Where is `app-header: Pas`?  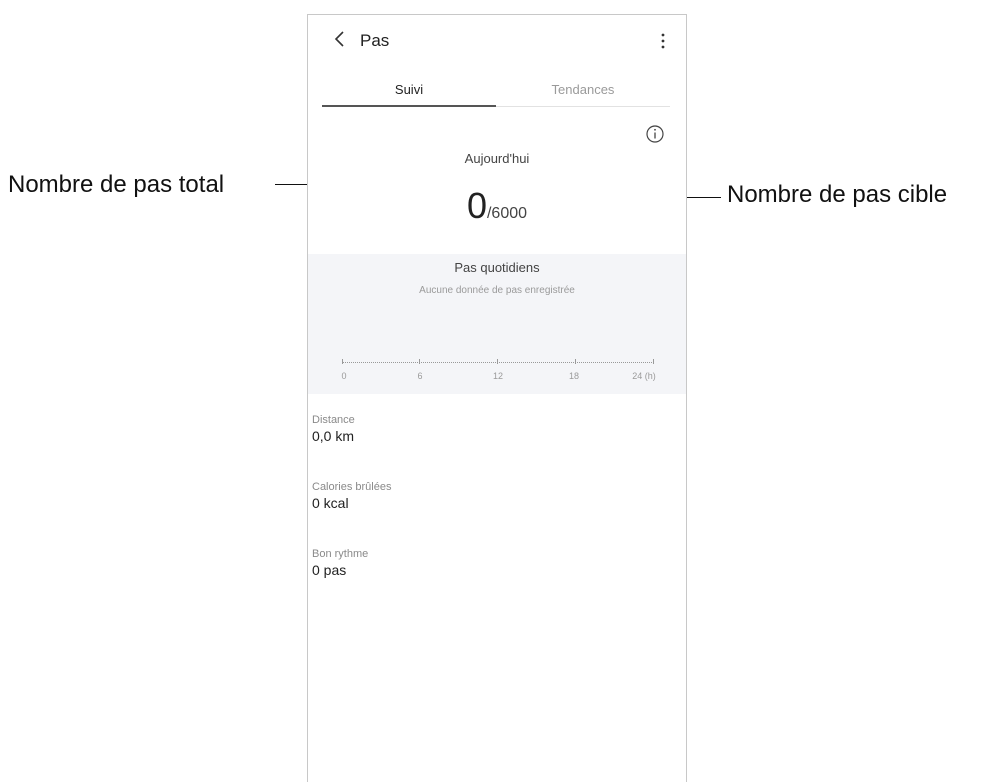
app-header: Pas is located at coordinates (497, 41).